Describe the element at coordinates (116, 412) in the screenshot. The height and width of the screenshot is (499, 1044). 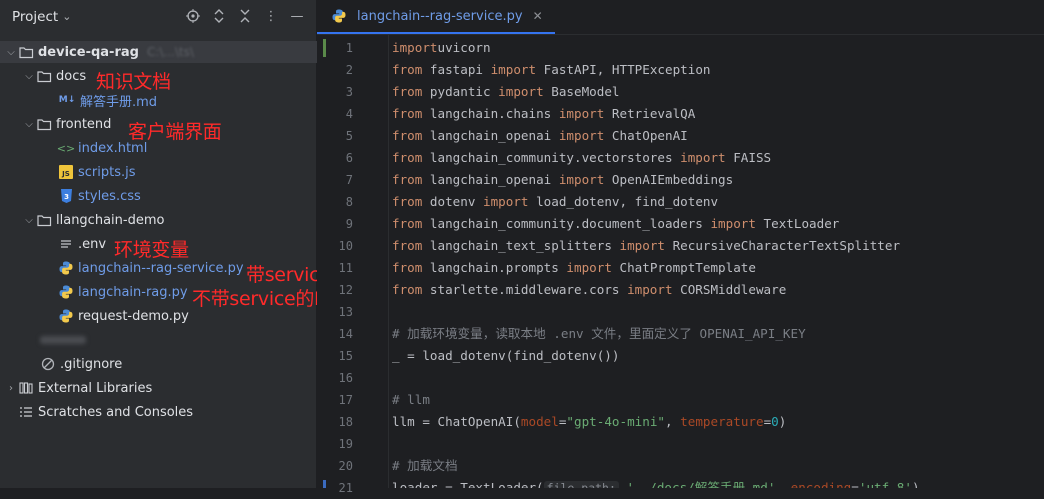
I see `tree-item-label: Scratches and Consoles` at that location.